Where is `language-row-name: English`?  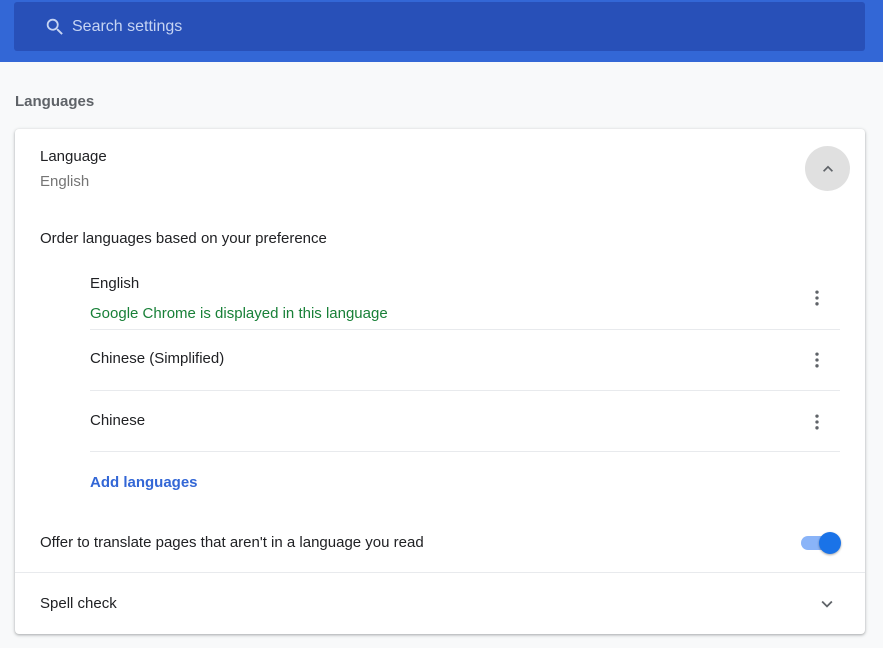 language-row-name: English is located at coordinates (115, 283).